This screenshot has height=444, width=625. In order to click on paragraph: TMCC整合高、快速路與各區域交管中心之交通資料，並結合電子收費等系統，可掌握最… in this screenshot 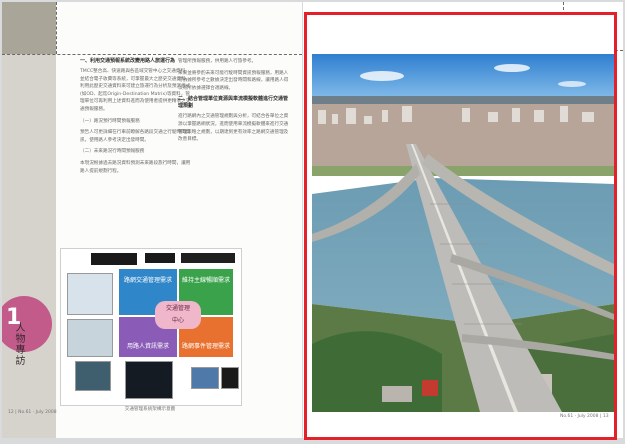, I will do `click(135, 90)`.